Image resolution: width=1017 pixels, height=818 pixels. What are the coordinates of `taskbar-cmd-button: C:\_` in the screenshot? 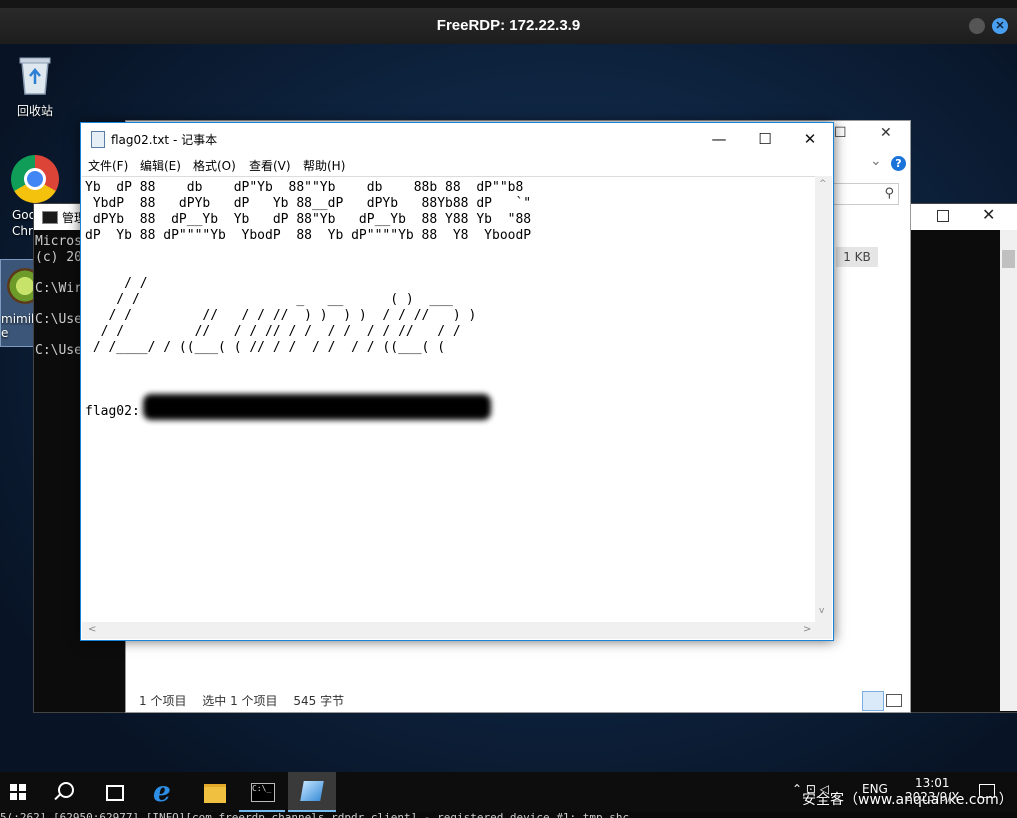 It's located at (262, 792).